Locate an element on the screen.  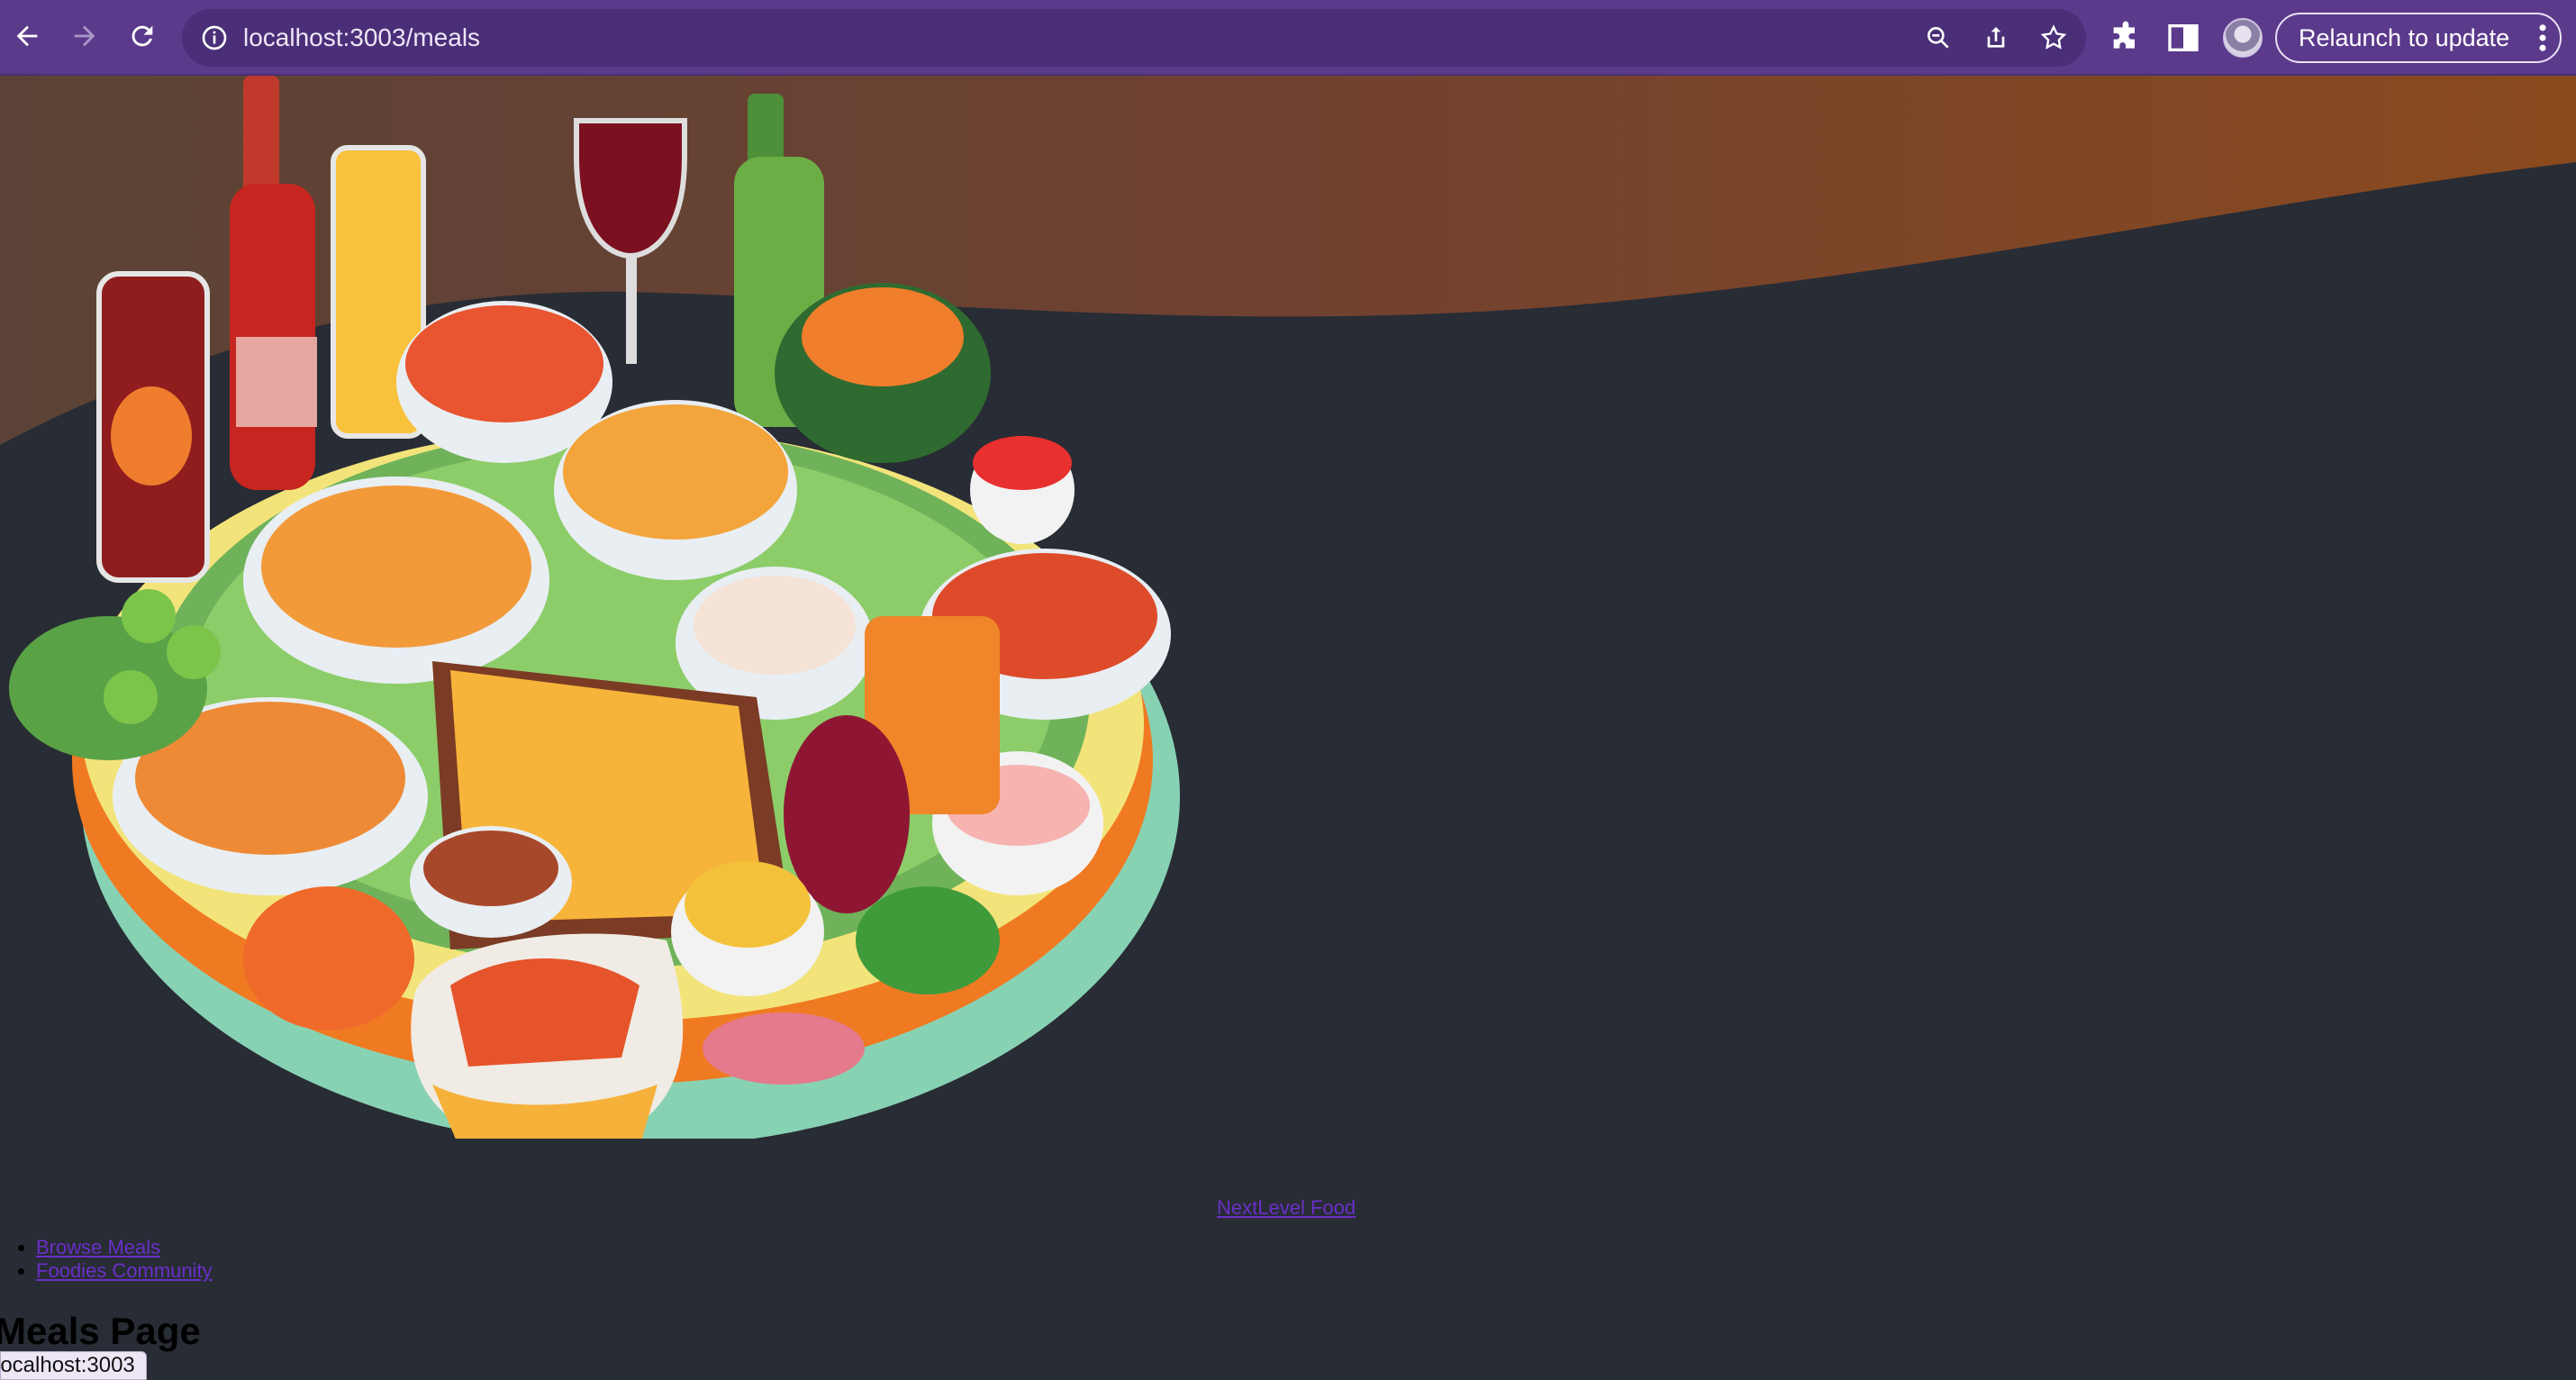
nav-item-foodies-community: Foodies Community is located at coordinates (124, 1271).